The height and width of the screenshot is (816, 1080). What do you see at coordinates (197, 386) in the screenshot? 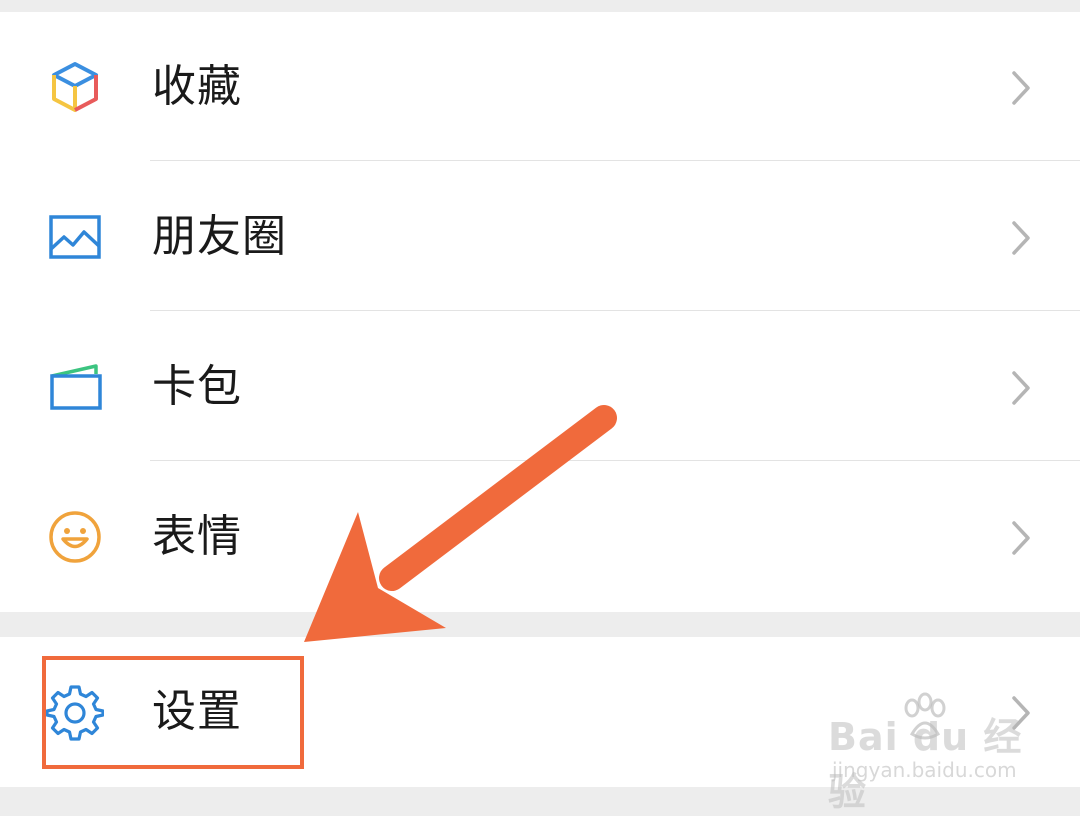
I see `menu-item-label: 卡包` at bounding box center [197, 386].